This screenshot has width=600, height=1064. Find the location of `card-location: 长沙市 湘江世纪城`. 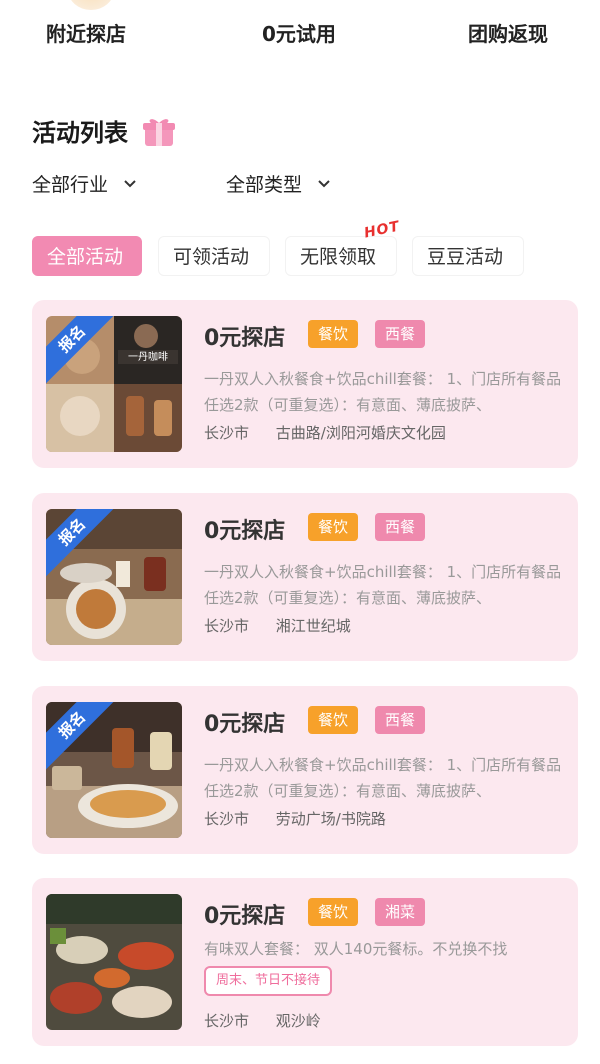

card-location: 长沙市 湘江世纪城 is located at coordinates (277, 625).